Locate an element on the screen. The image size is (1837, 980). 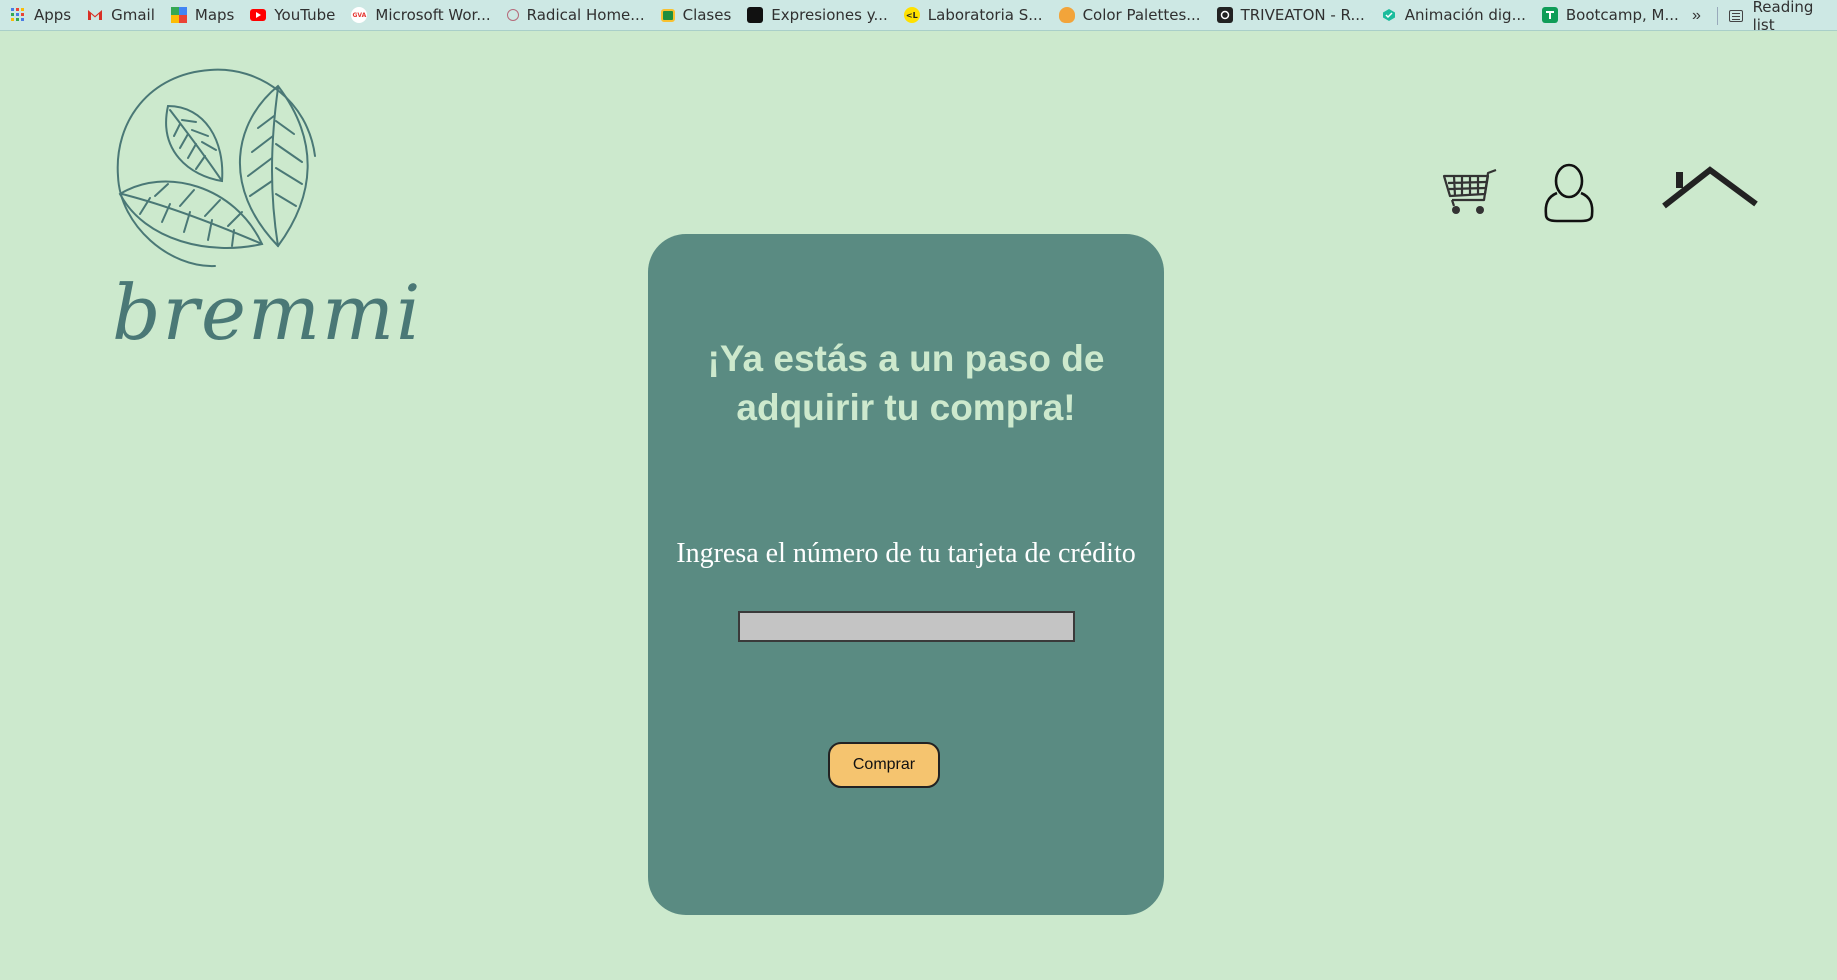
home-icon is located at coordinates (1710, 187).